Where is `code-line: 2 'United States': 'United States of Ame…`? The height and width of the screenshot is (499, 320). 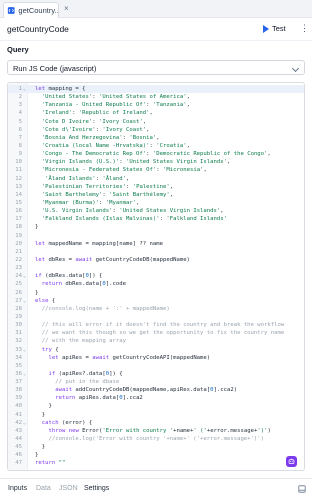 code-line: 2 'United States': 'United States of Ame… is located at coordinates (156, 97).